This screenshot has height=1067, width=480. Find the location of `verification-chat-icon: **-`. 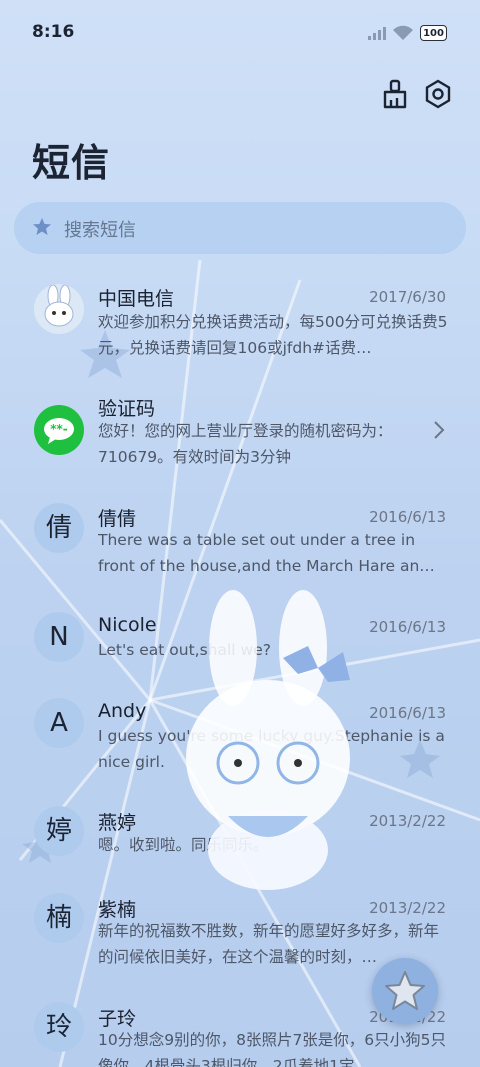

verification-chat-icon: **- is located at coordinates (59, 431).